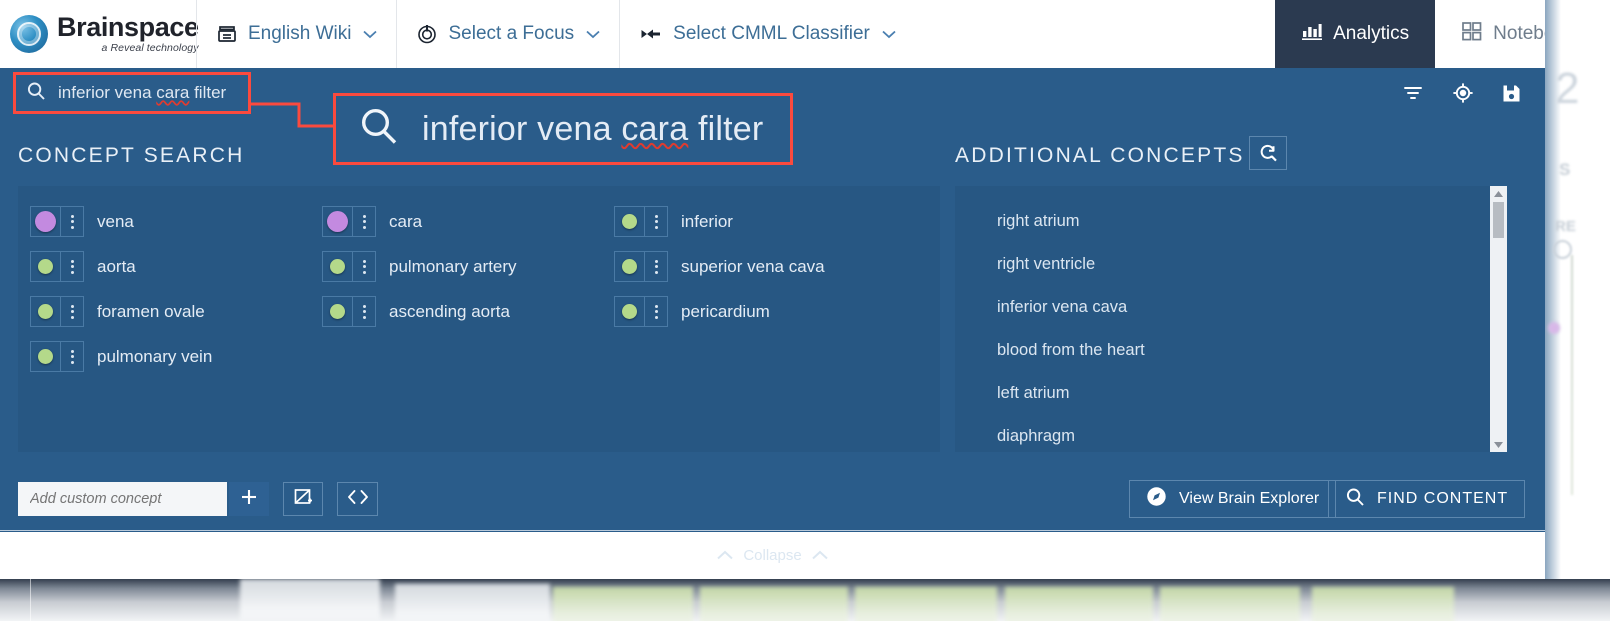 The height and width of the screenshot is (621, 1610). What do you see at coordinates (1252, 221) in the screenshot?
I see `list-item: right atrium` at bounding box center [1252, 221].